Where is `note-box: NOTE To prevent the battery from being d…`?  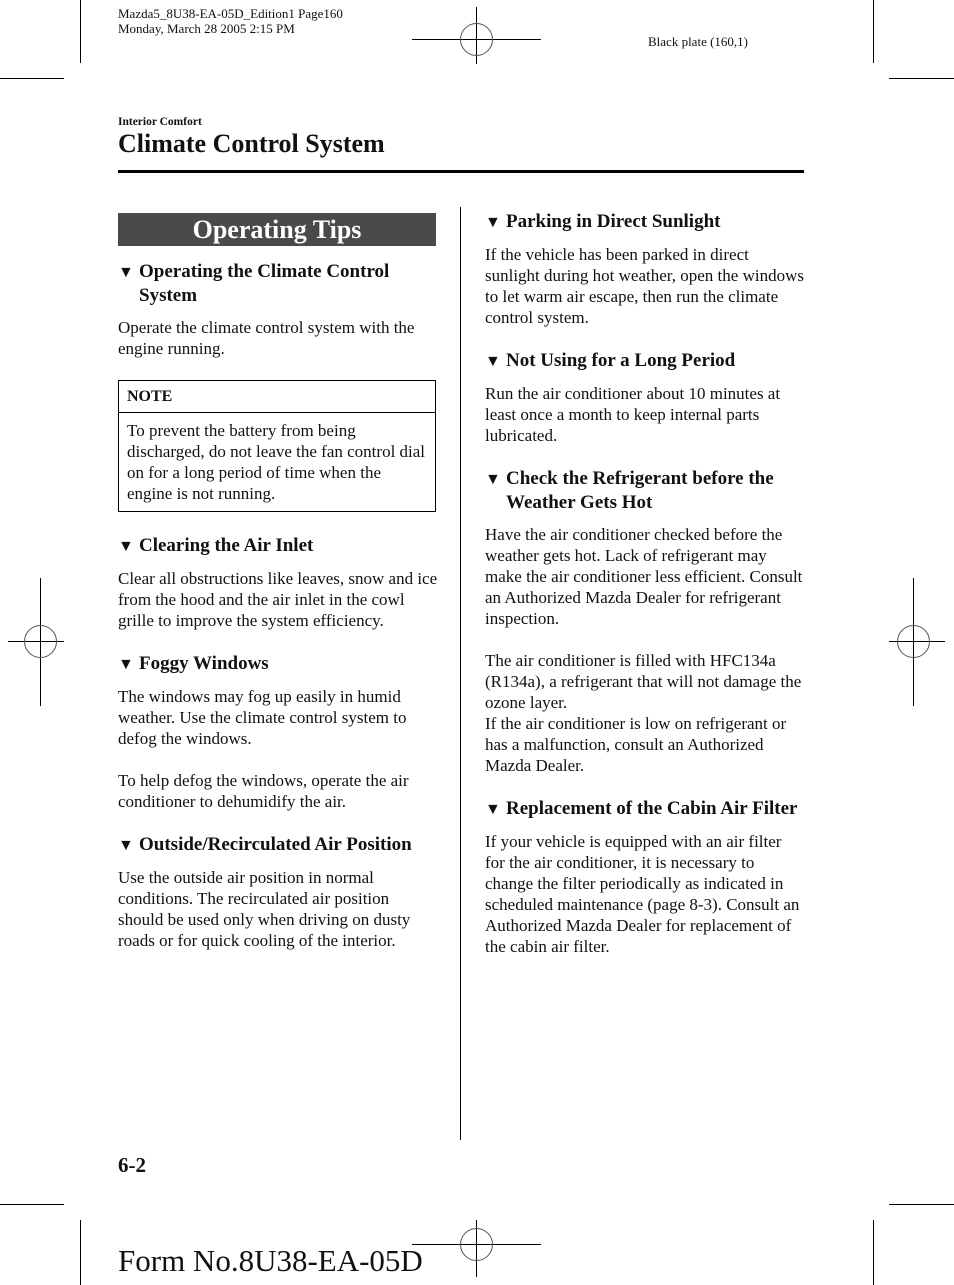
note-box: NOTE To prevent the battery from being d… is located at coordinates (277, 446).